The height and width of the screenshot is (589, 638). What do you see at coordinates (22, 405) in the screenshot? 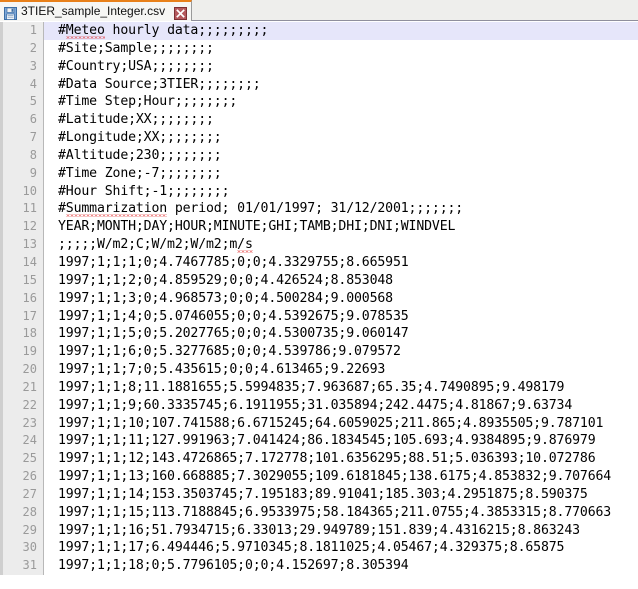
I see `line-number: 22` at bounding box center [22, 405].